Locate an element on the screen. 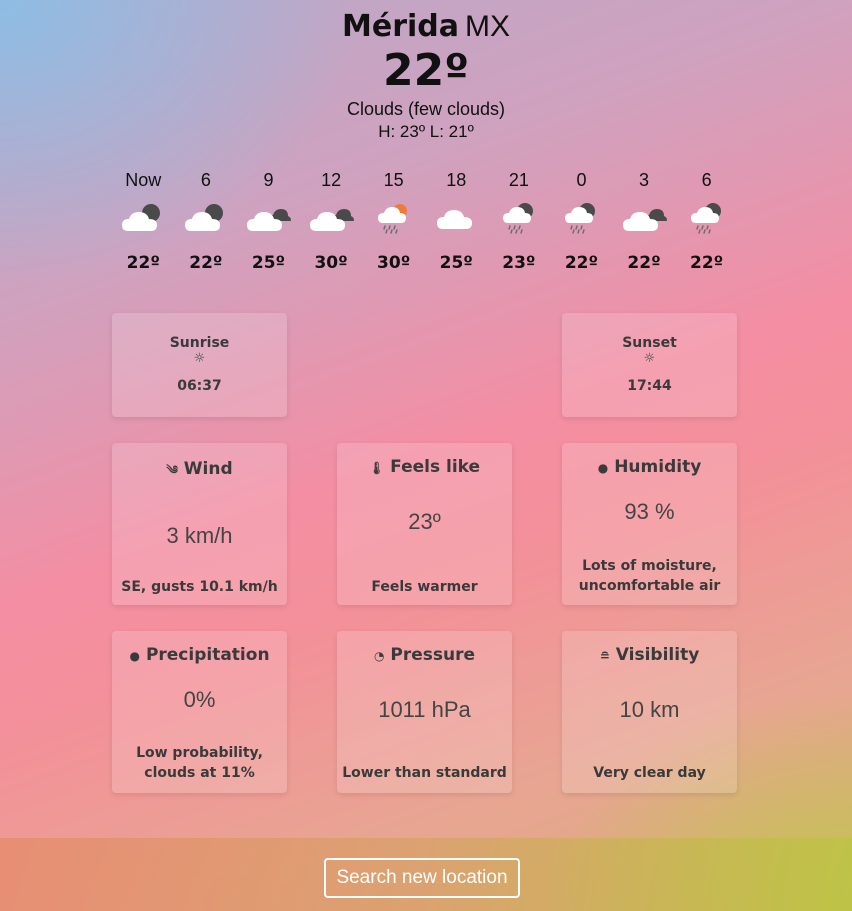  humidity-label: Humidity is located at coordinates (658, 467).